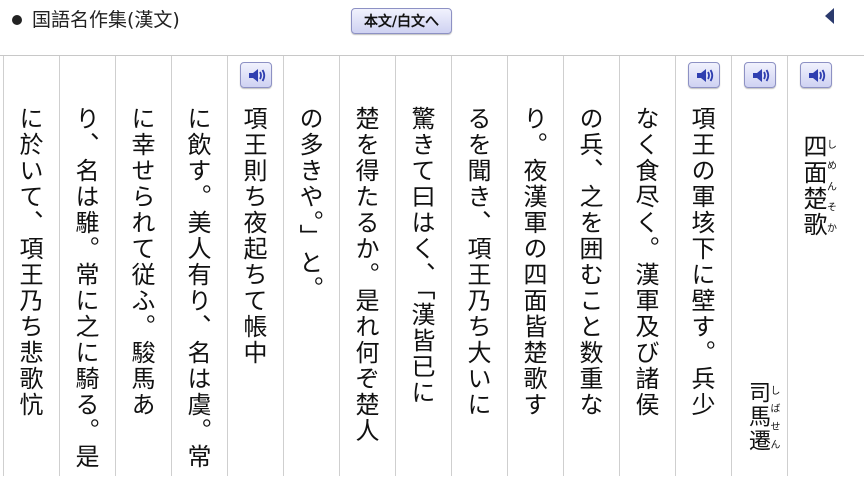 Image resolution: width=864 pixels, height=481 pixels. What do you see at coordinates (813, 186) in the screenshot?
I see `poem-title: 四面楚歌` at bounding box center [813, 186].